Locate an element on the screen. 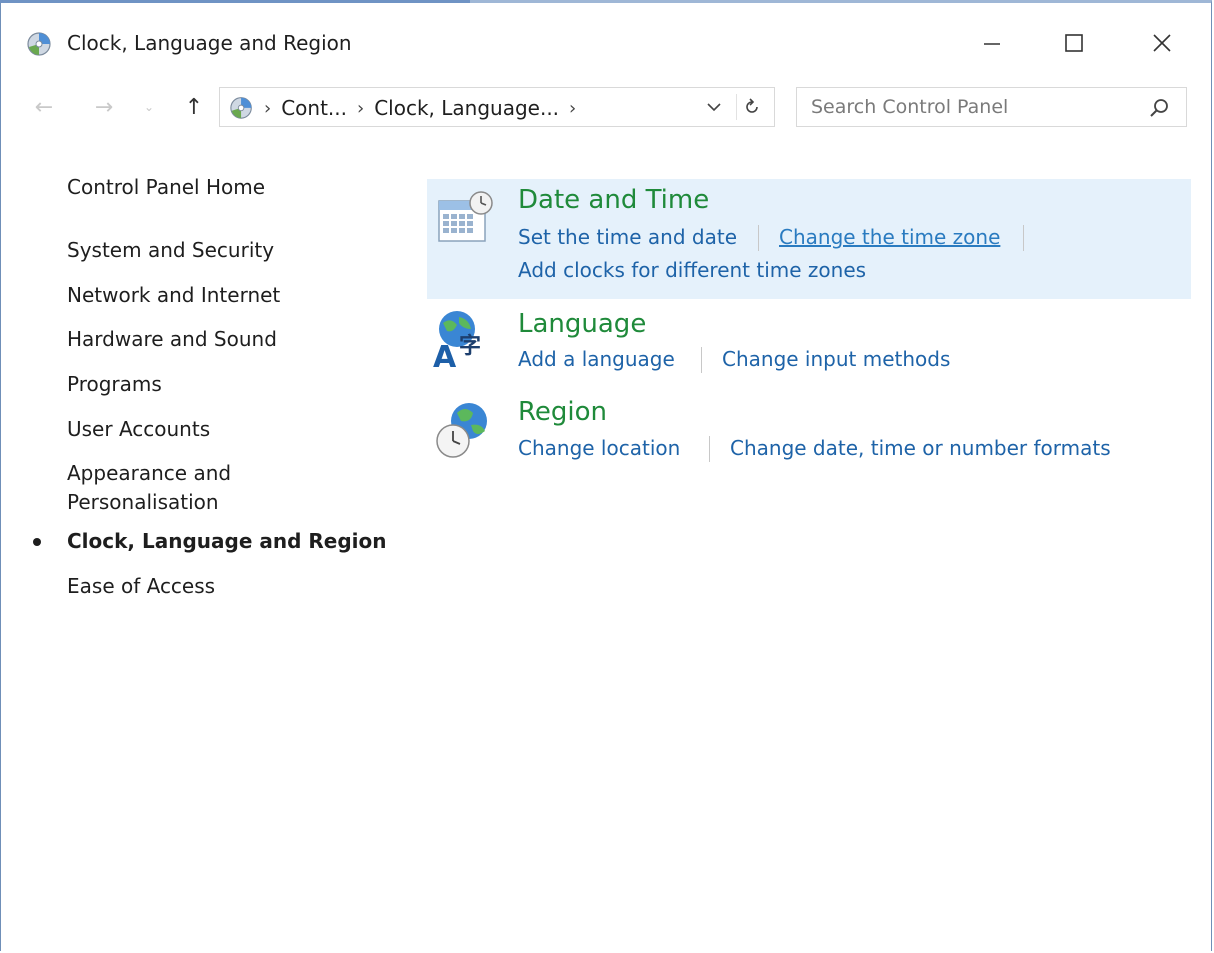 The height and width of the screenshot is (953, 1214). address-dropdown-button is located at coordinates (714, 107).